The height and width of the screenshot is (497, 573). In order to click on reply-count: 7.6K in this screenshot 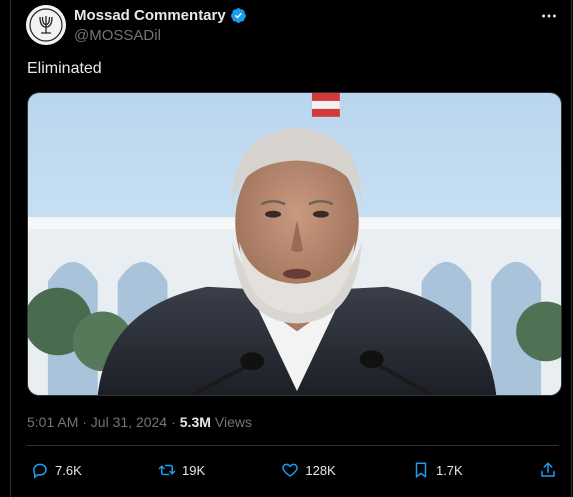, I will do `click(68, 470)`.